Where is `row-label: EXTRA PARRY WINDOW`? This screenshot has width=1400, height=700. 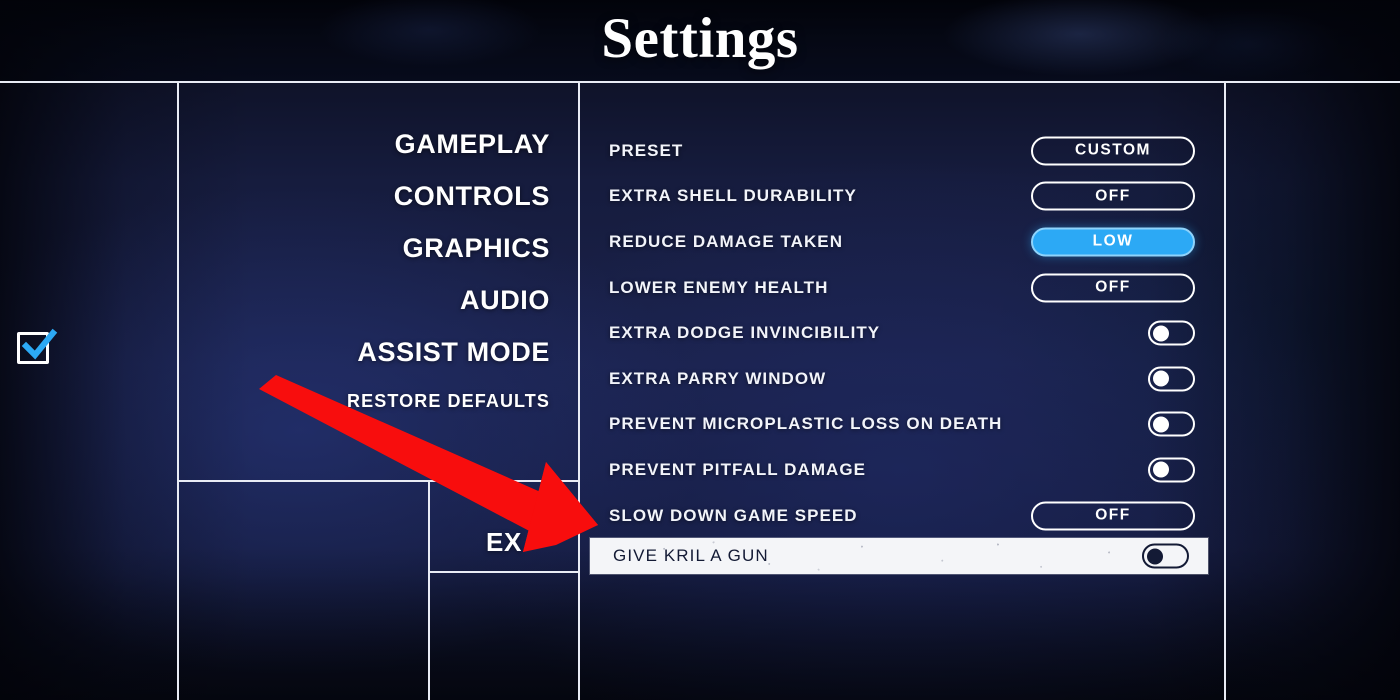
row-label: EXTRA PARRY WINDOW is located at coordinates (718, 378).